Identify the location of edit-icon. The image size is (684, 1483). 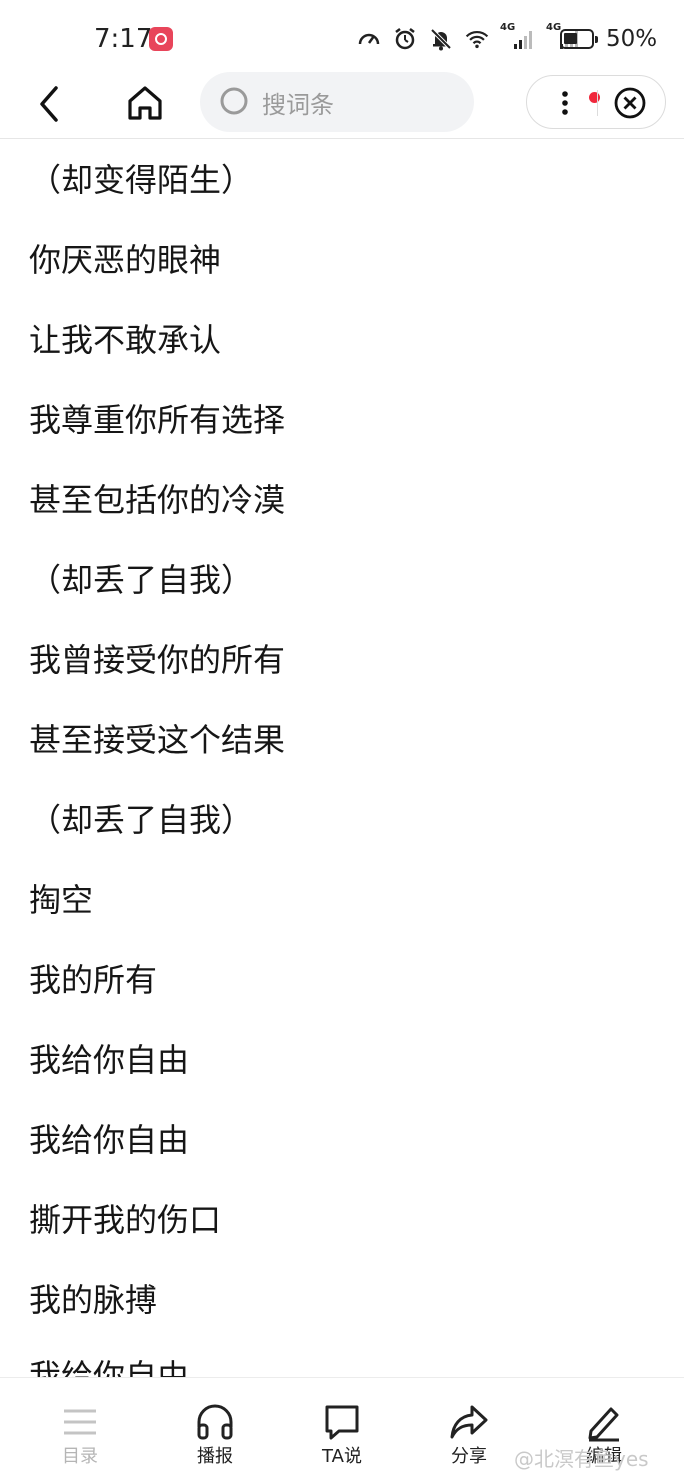
(604, 1422).